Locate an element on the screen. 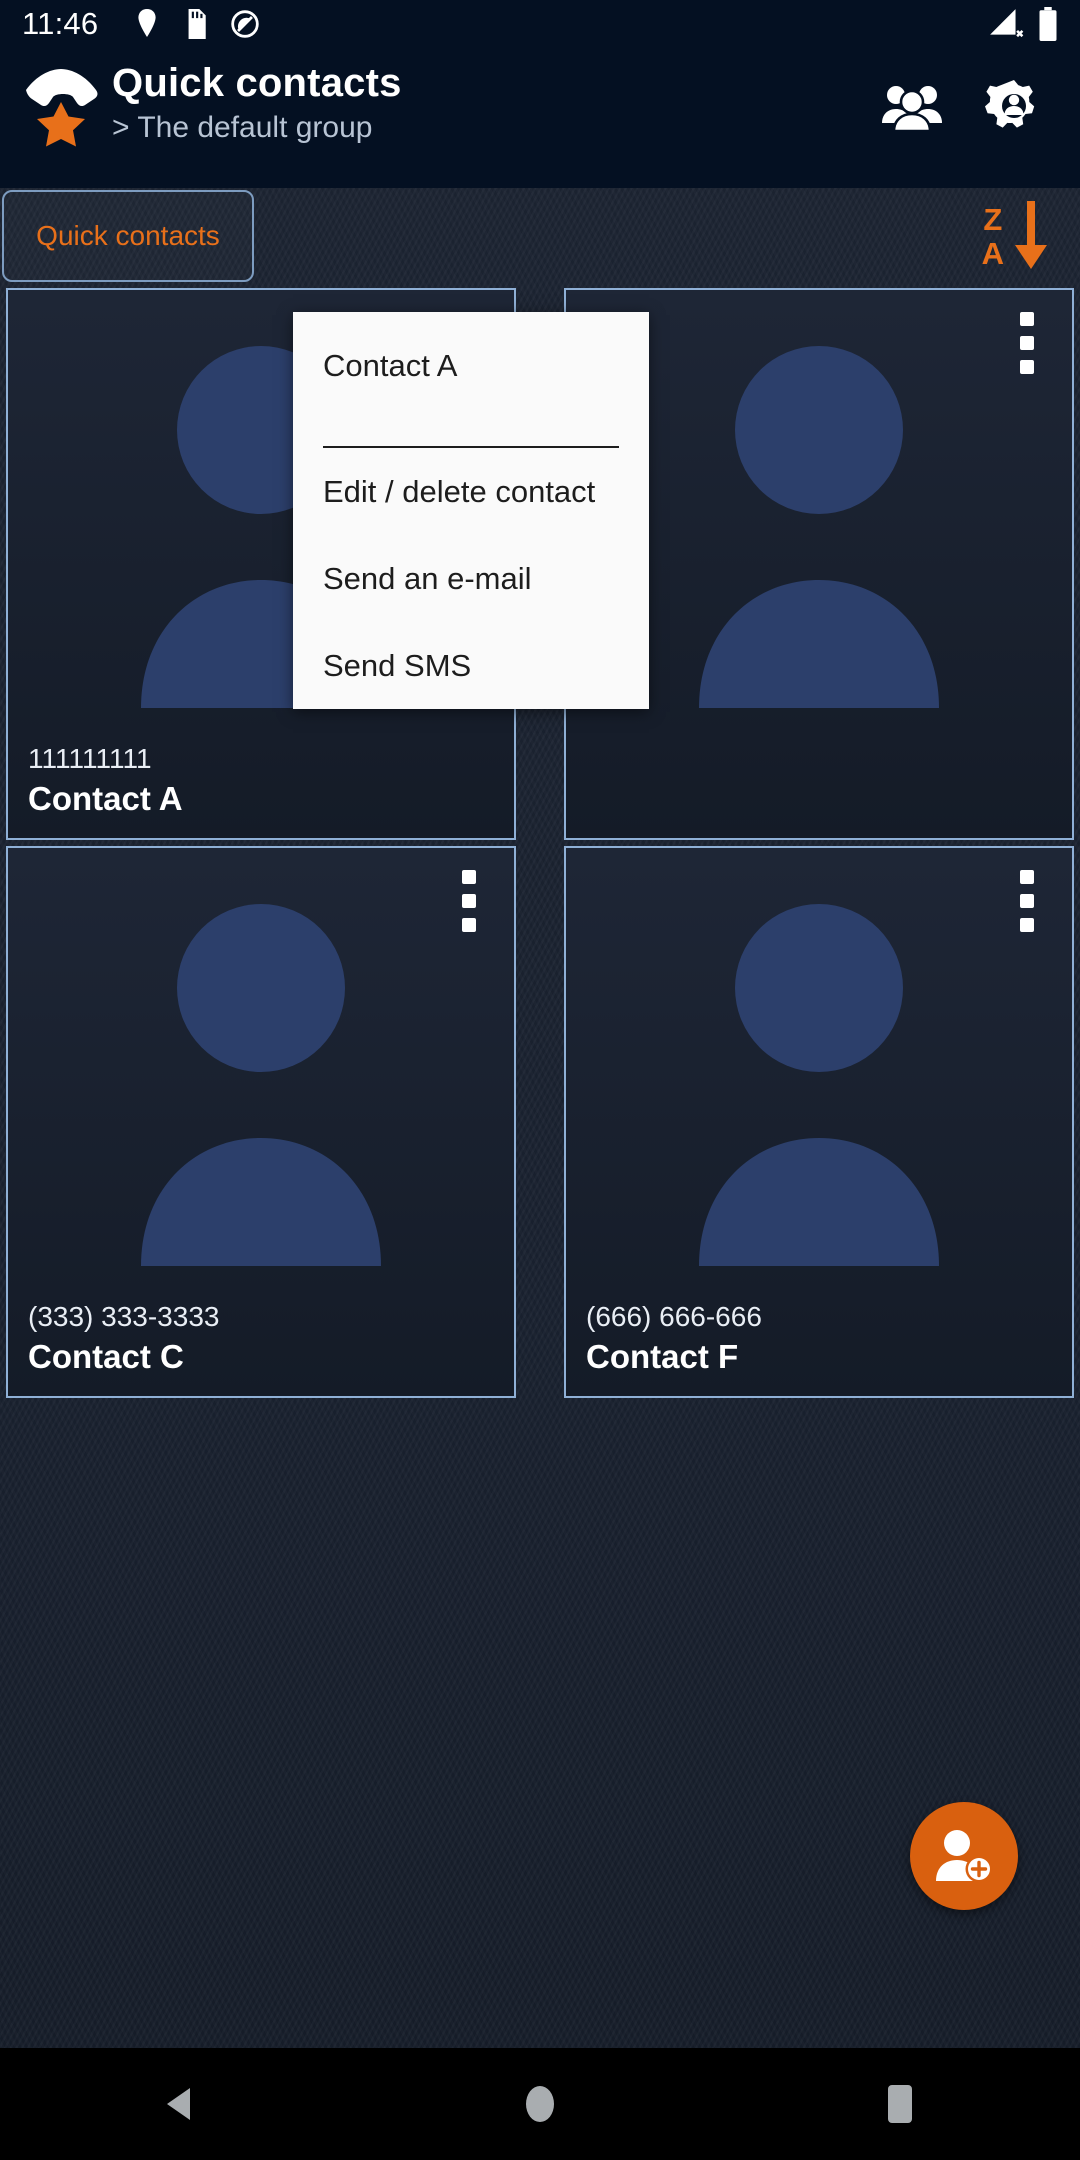 The height and width of the screenshot is (2160, 1080). contact-name: Contact C is located at coordinates (106, 1356).